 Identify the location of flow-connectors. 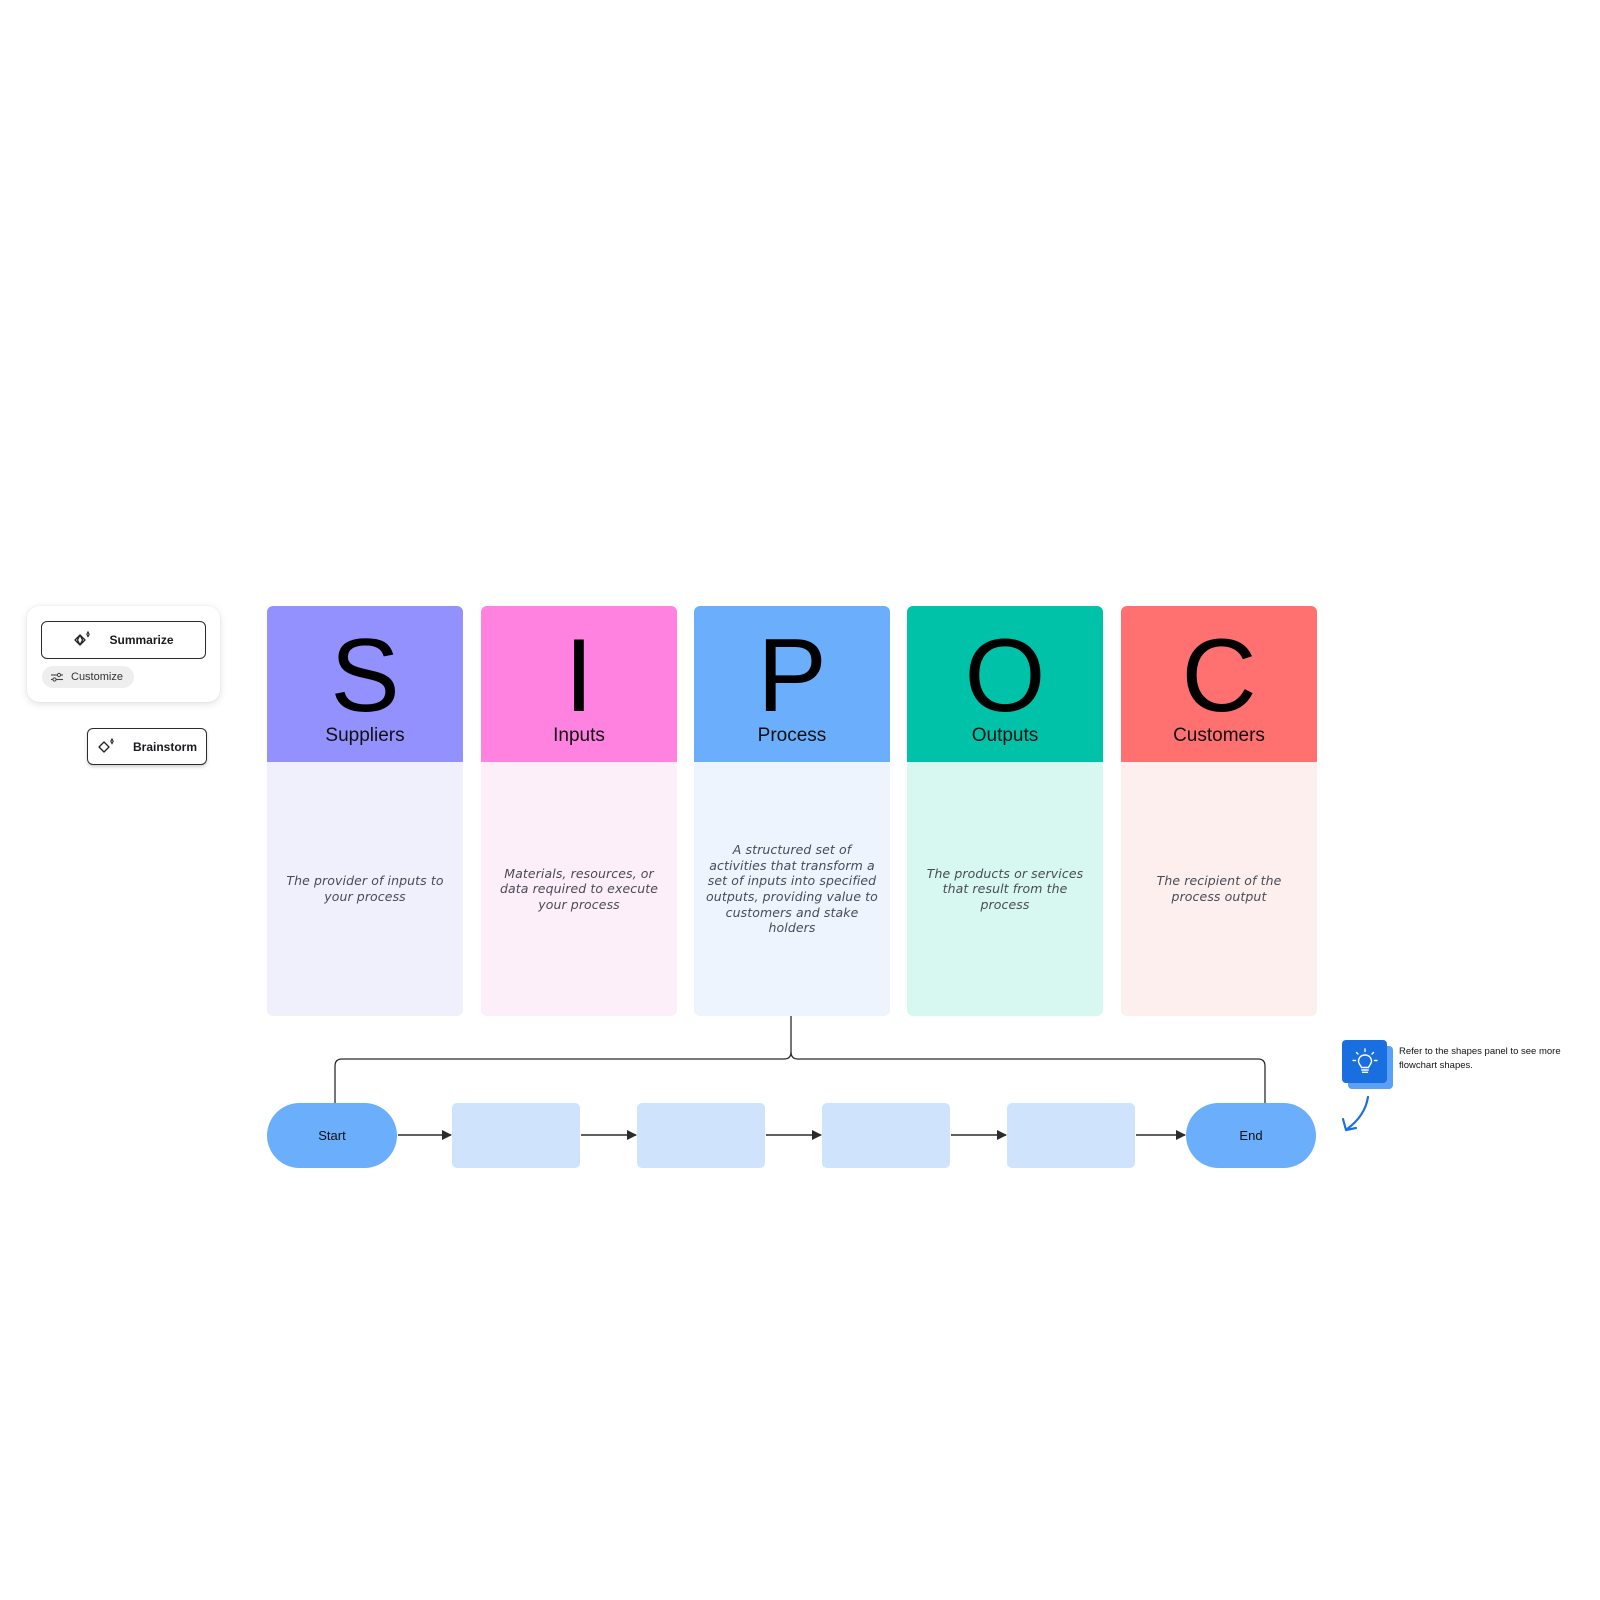
(852, 1078).